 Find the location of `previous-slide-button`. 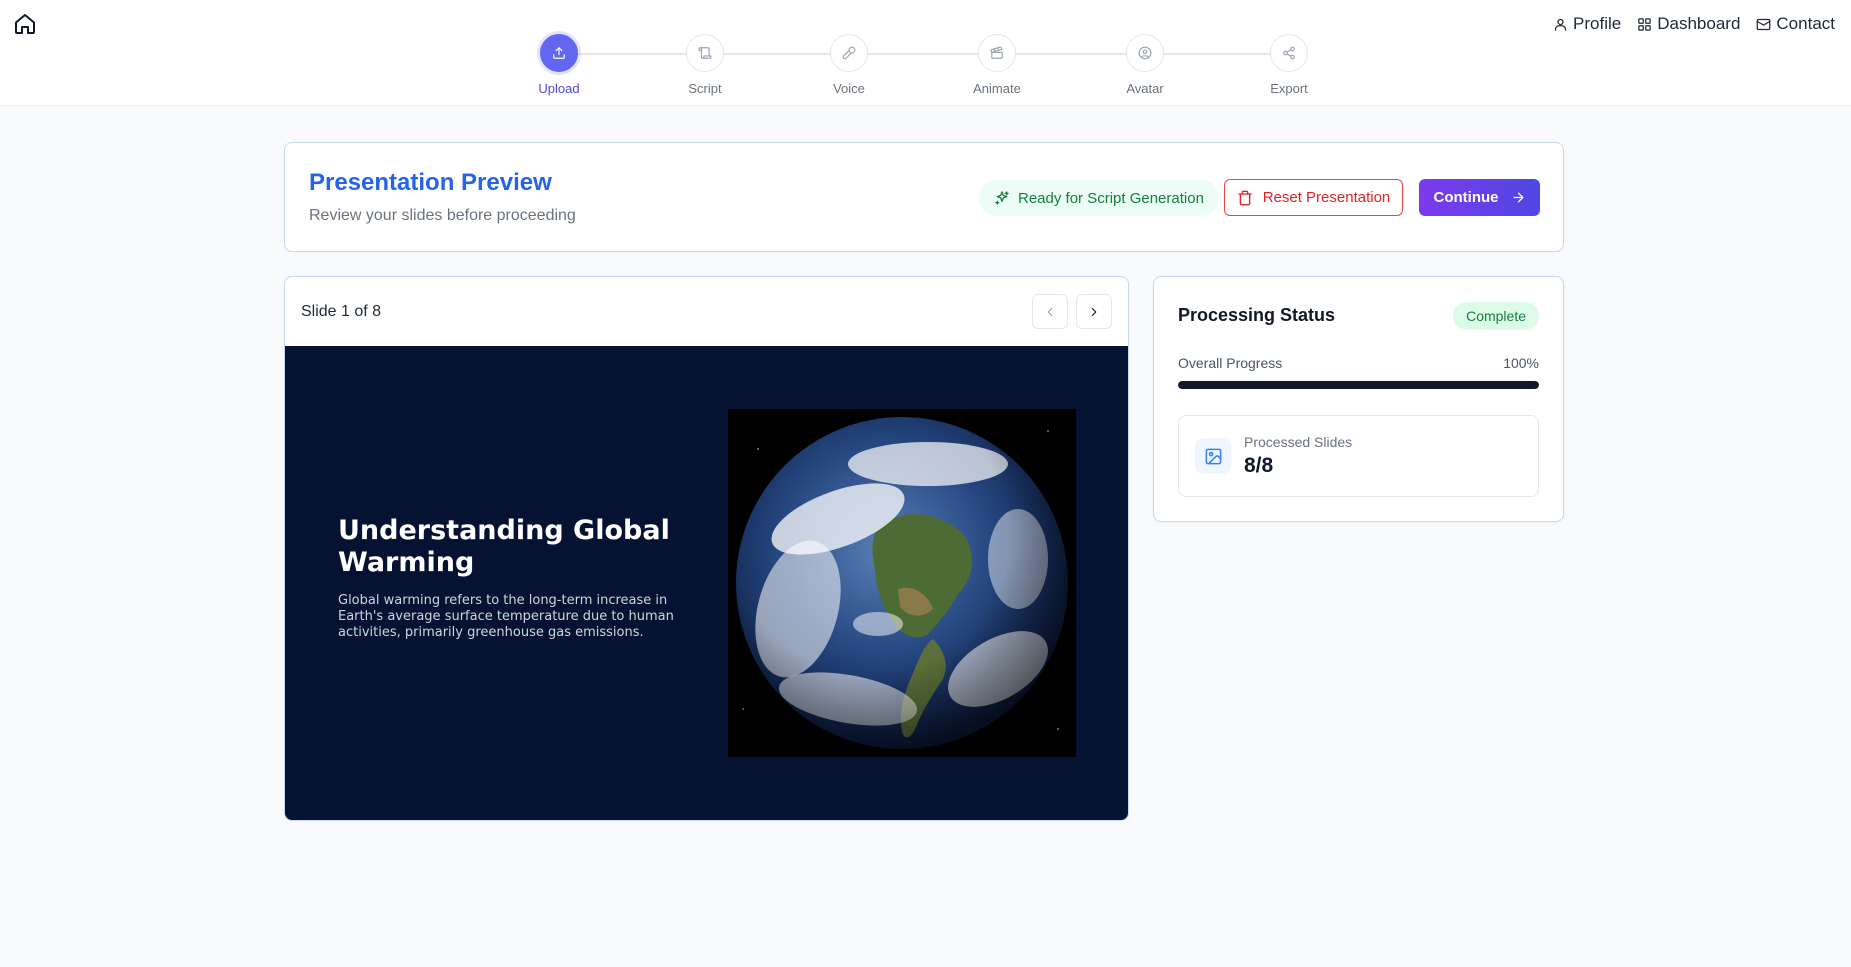

previous-slide-button is located at coordinates (1050, 311).